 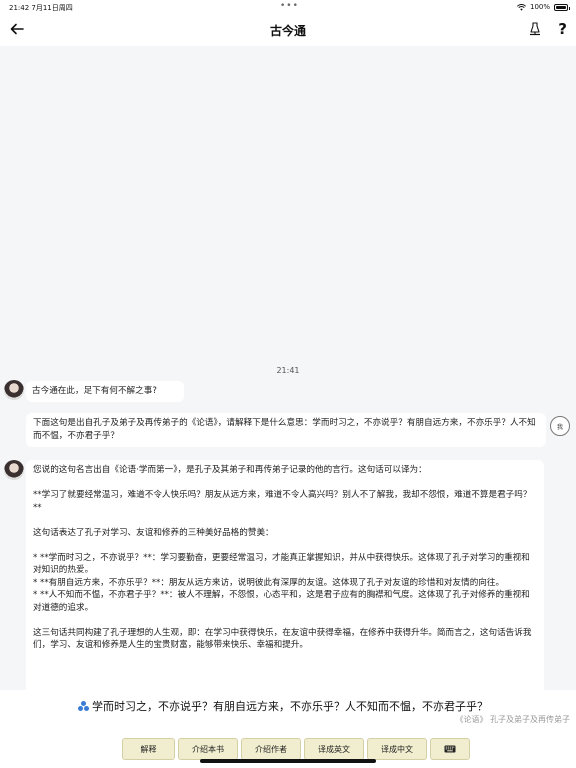 I want to click on page-title: 古今通, so click(x=287, y=31).